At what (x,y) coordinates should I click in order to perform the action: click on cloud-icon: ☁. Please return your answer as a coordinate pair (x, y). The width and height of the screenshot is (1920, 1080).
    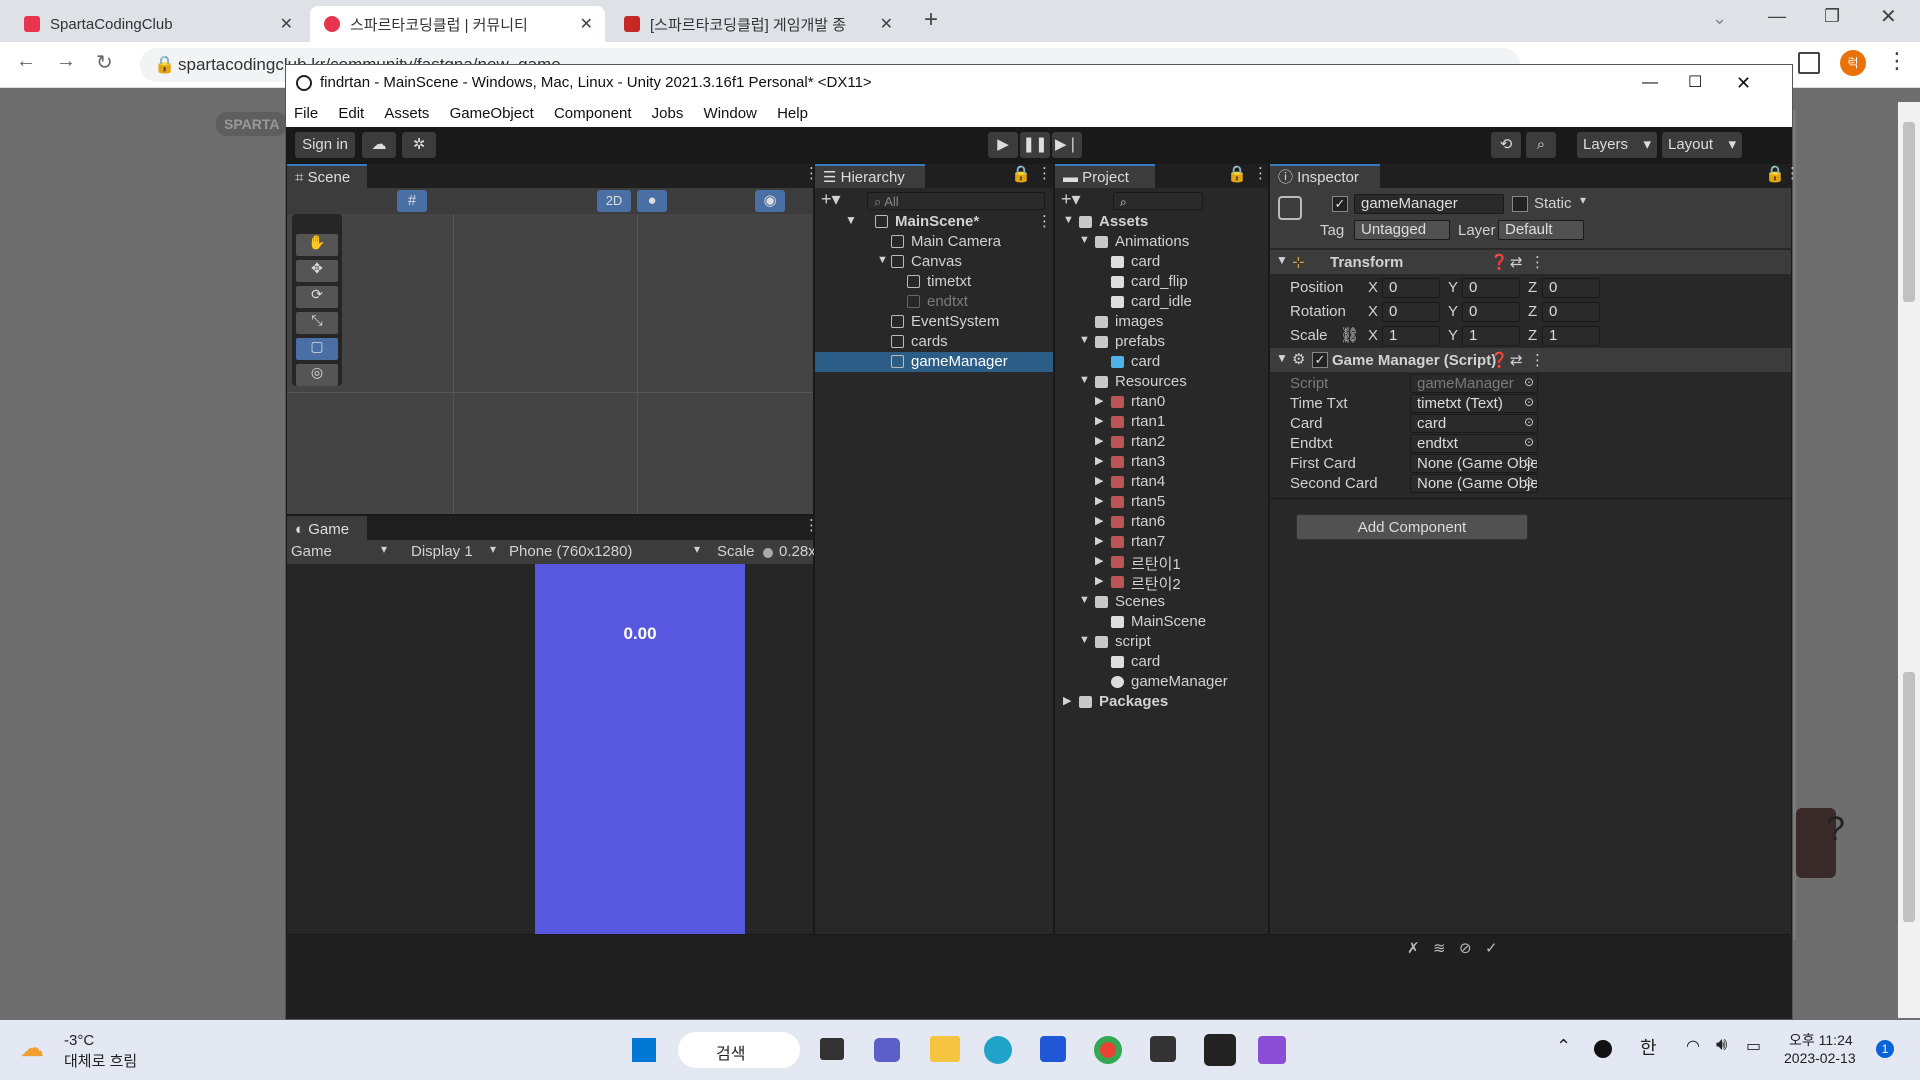
    Looking at the image, I should click on (379, 145).